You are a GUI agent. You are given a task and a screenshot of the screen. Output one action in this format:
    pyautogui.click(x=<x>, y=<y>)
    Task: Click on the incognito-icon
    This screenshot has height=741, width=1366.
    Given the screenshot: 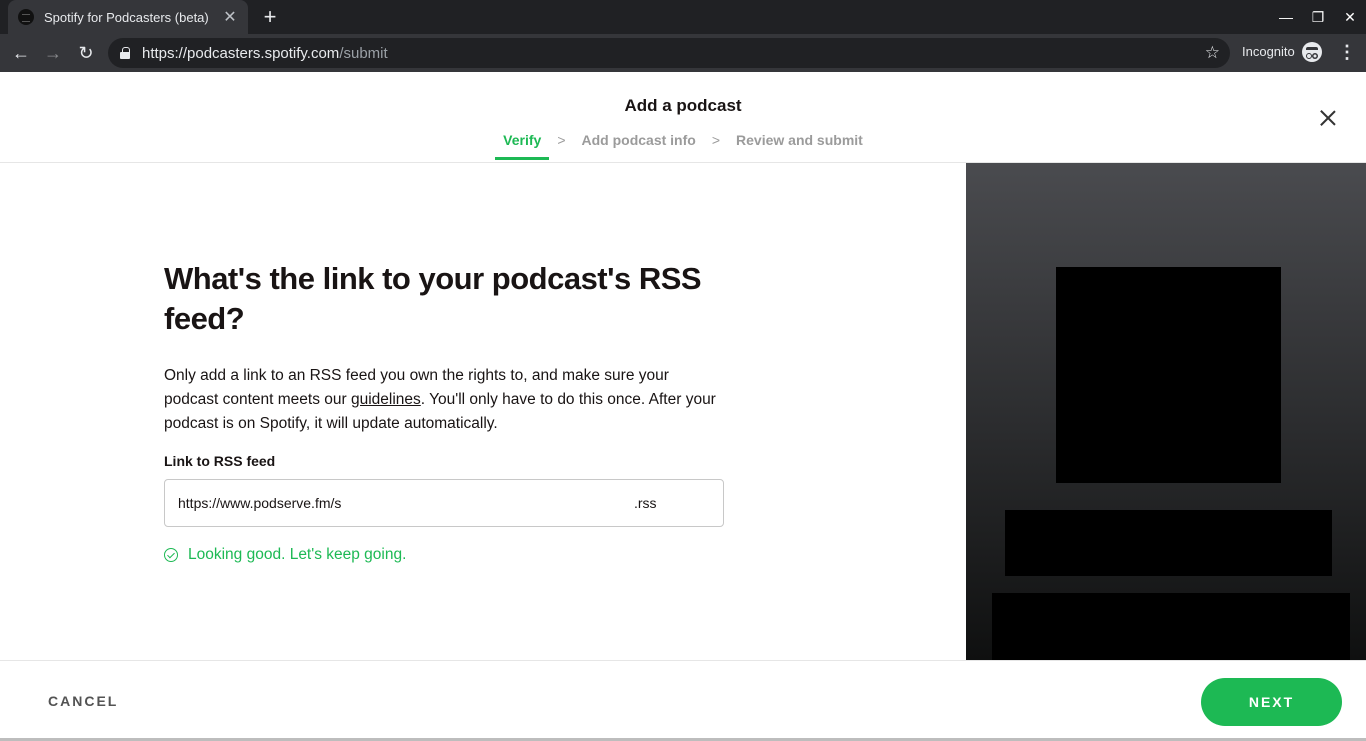 What is the action you would take?
    pyautogui.click(x=1312, y=52)
    